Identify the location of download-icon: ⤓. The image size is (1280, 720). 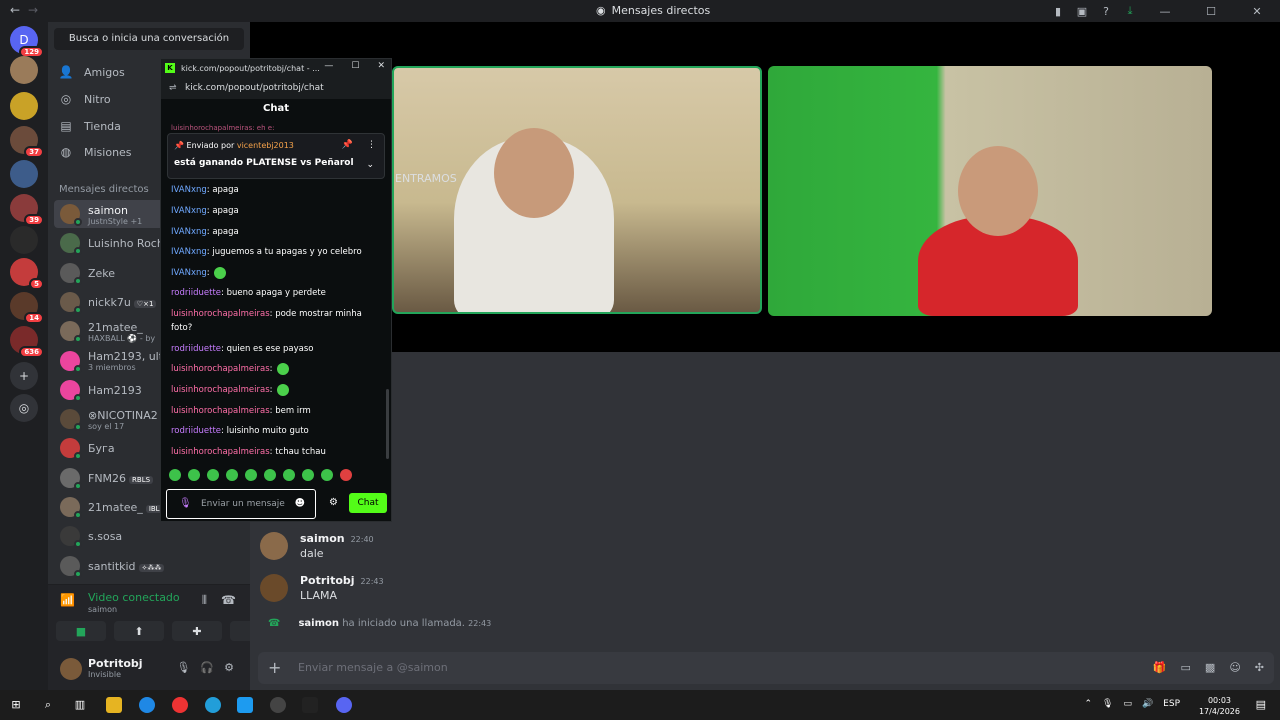
(1130, 11).